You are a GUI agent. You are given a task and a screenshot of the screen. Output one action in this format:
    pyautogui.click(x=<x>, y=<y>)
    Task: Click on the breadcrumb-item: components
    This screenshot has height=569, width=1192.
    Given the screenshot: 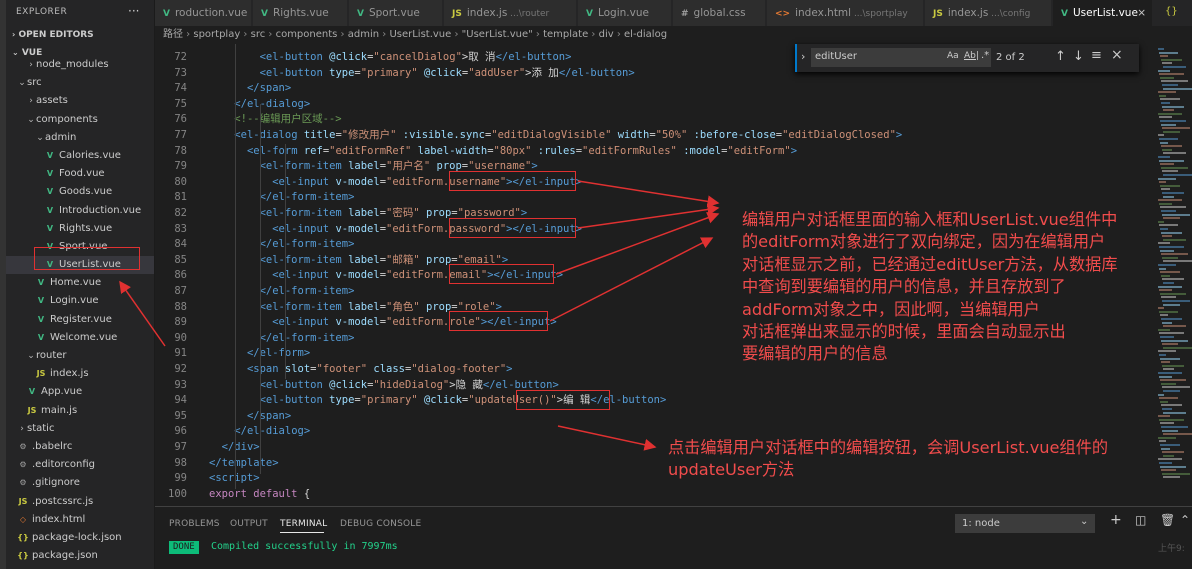 What is the action you would take?
    pyautogui.click(x=307, y=34)
    